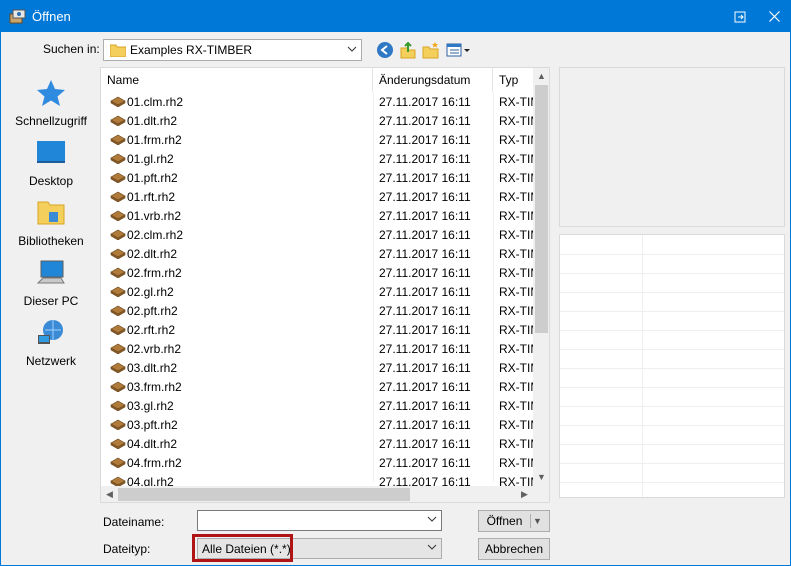  What do you see at coordinates (317, 215) in the screenshot?
I see `file-row: 01.vrb.rh2 27.11.2017 16:11 RX-TIM` at bounding box center [317, 215].